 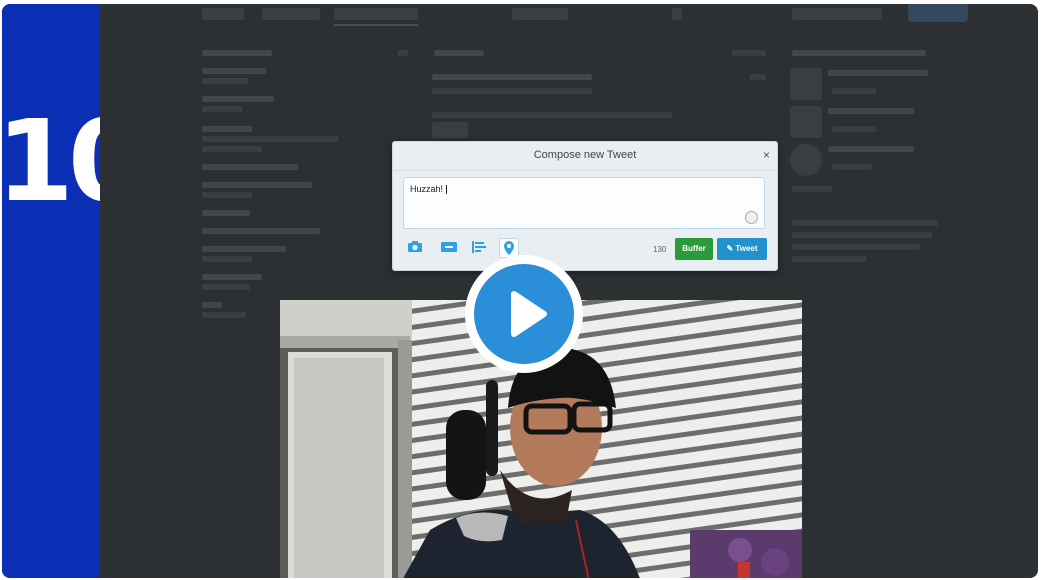 I want to click on text-cursor, so click(x=446, y=190).